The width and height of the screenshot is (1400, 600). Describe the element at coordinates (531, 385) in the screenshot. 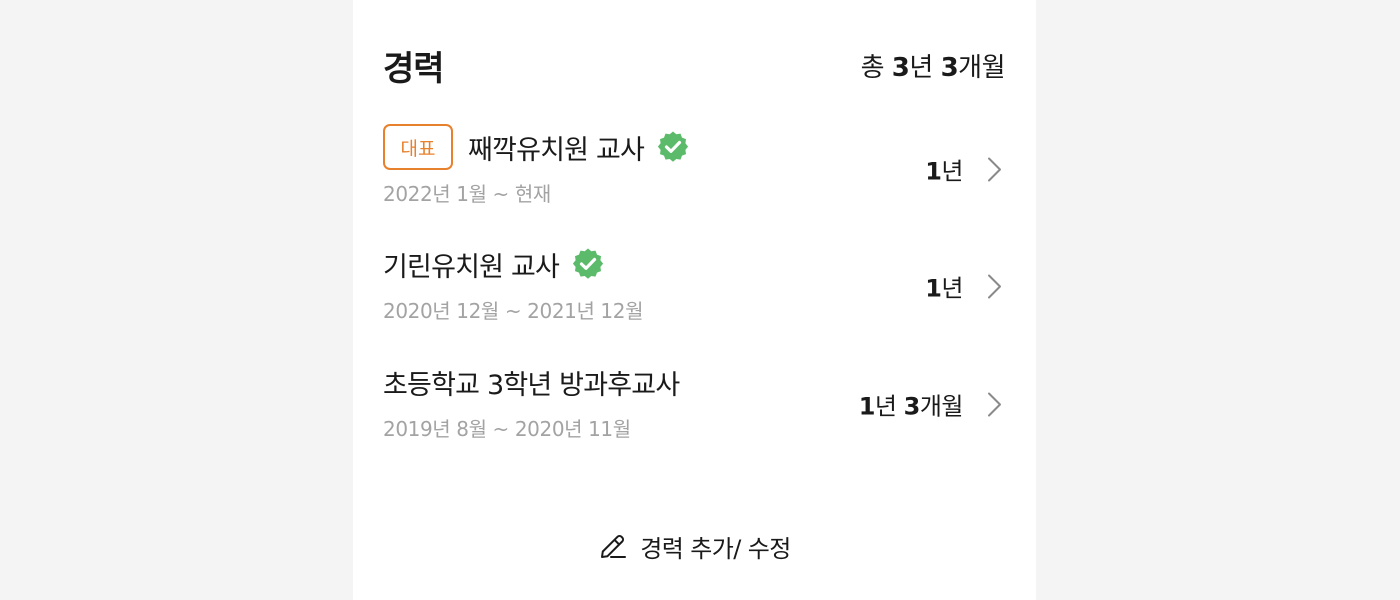

I see `career-title: 초등학교 3학년 방과후교사` at that location.